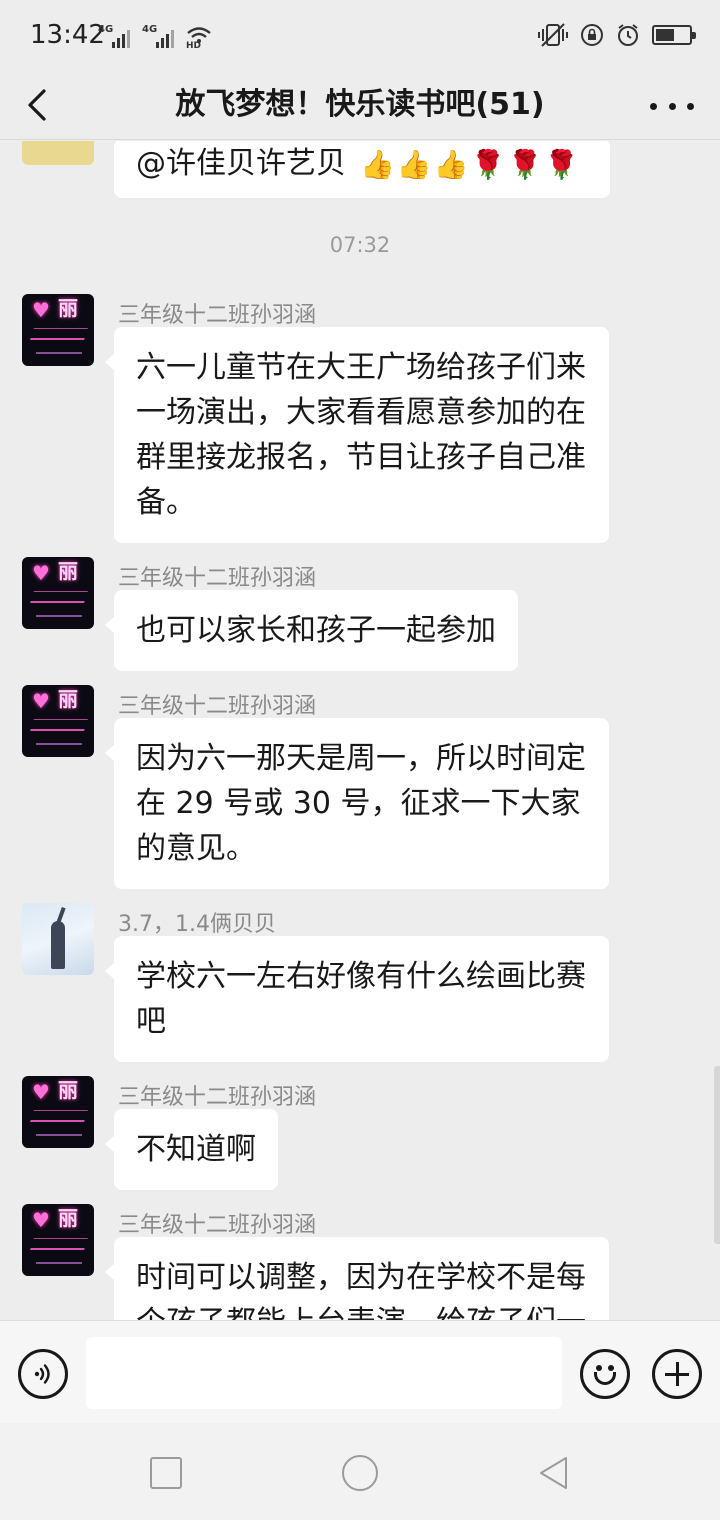 Image resolution: width=720 pixels, height=1520 pixels. Describe the element at coordinates (197, 924) in the screenshot. I see `sender-name: 3.7，1.4俩贝贝` at that location.